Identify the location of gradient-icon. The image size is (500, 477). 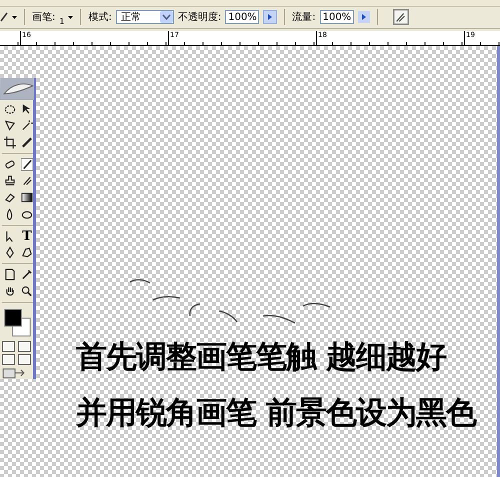
(27, 197).